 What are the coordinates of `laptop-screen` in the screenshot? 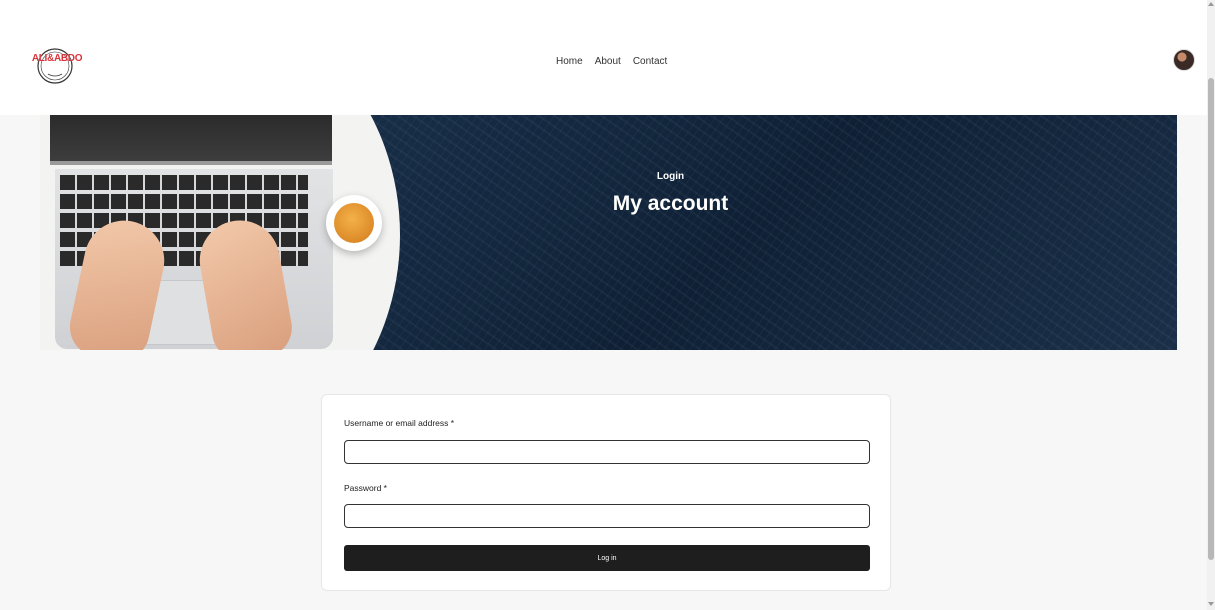 It's located at (191, 140).